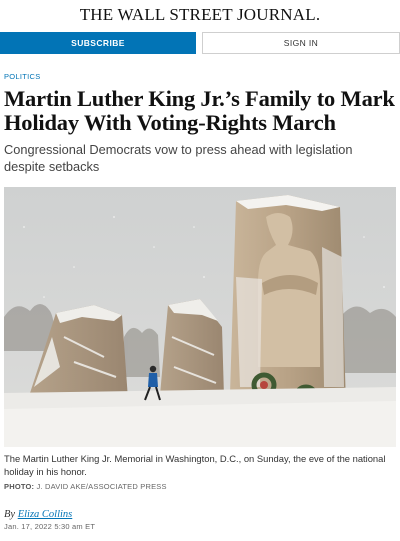  Describe the element at coordinates (301, 43) in the screenshot. I see `sign-in-button: SIGN IN` at that location.